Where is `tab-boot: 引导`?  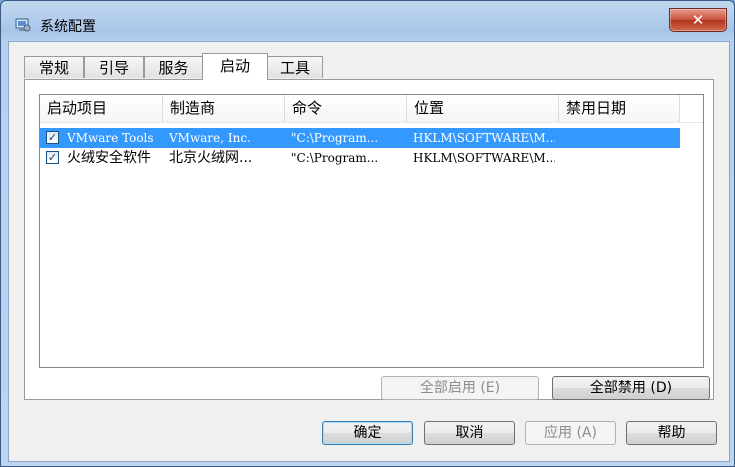 tab-boot: 引导 is located at coordinates (114, 67).